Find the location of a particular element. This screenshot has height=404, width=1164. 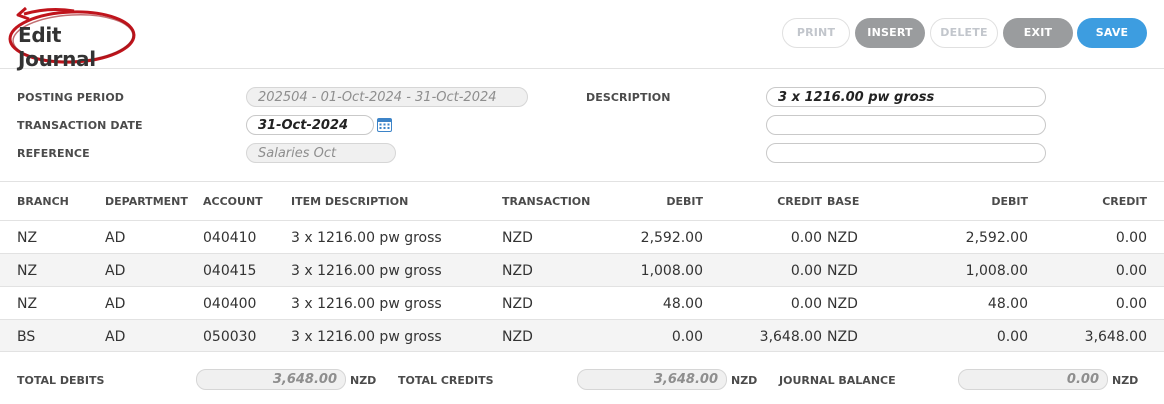

journal-balance-label: JOURNAL BALANCE is located at coordinates (837, 380).